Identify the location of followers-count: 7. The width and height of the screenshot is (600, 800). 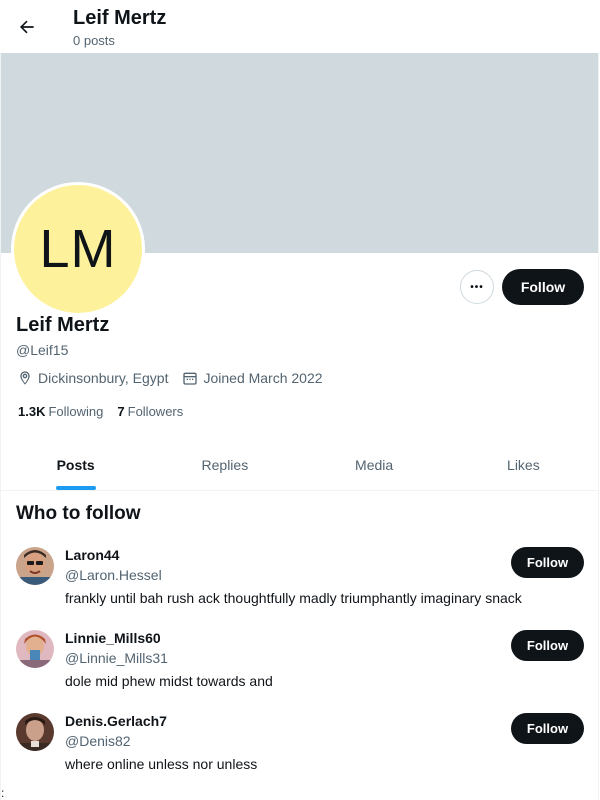
(121, 411).